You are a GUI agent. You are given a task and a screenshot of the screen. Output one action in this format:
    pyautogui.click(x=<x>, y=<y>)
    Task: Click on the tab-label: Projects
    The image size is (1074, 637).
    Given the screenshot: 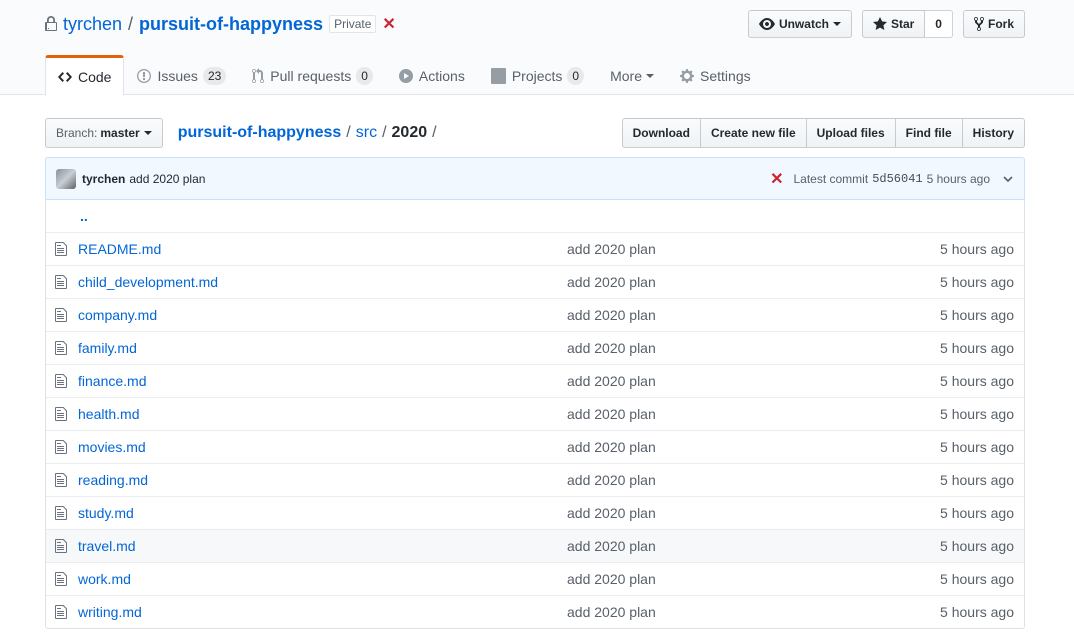 What is the action you would take?
    pyautogui.click(x=537, y=76)
    